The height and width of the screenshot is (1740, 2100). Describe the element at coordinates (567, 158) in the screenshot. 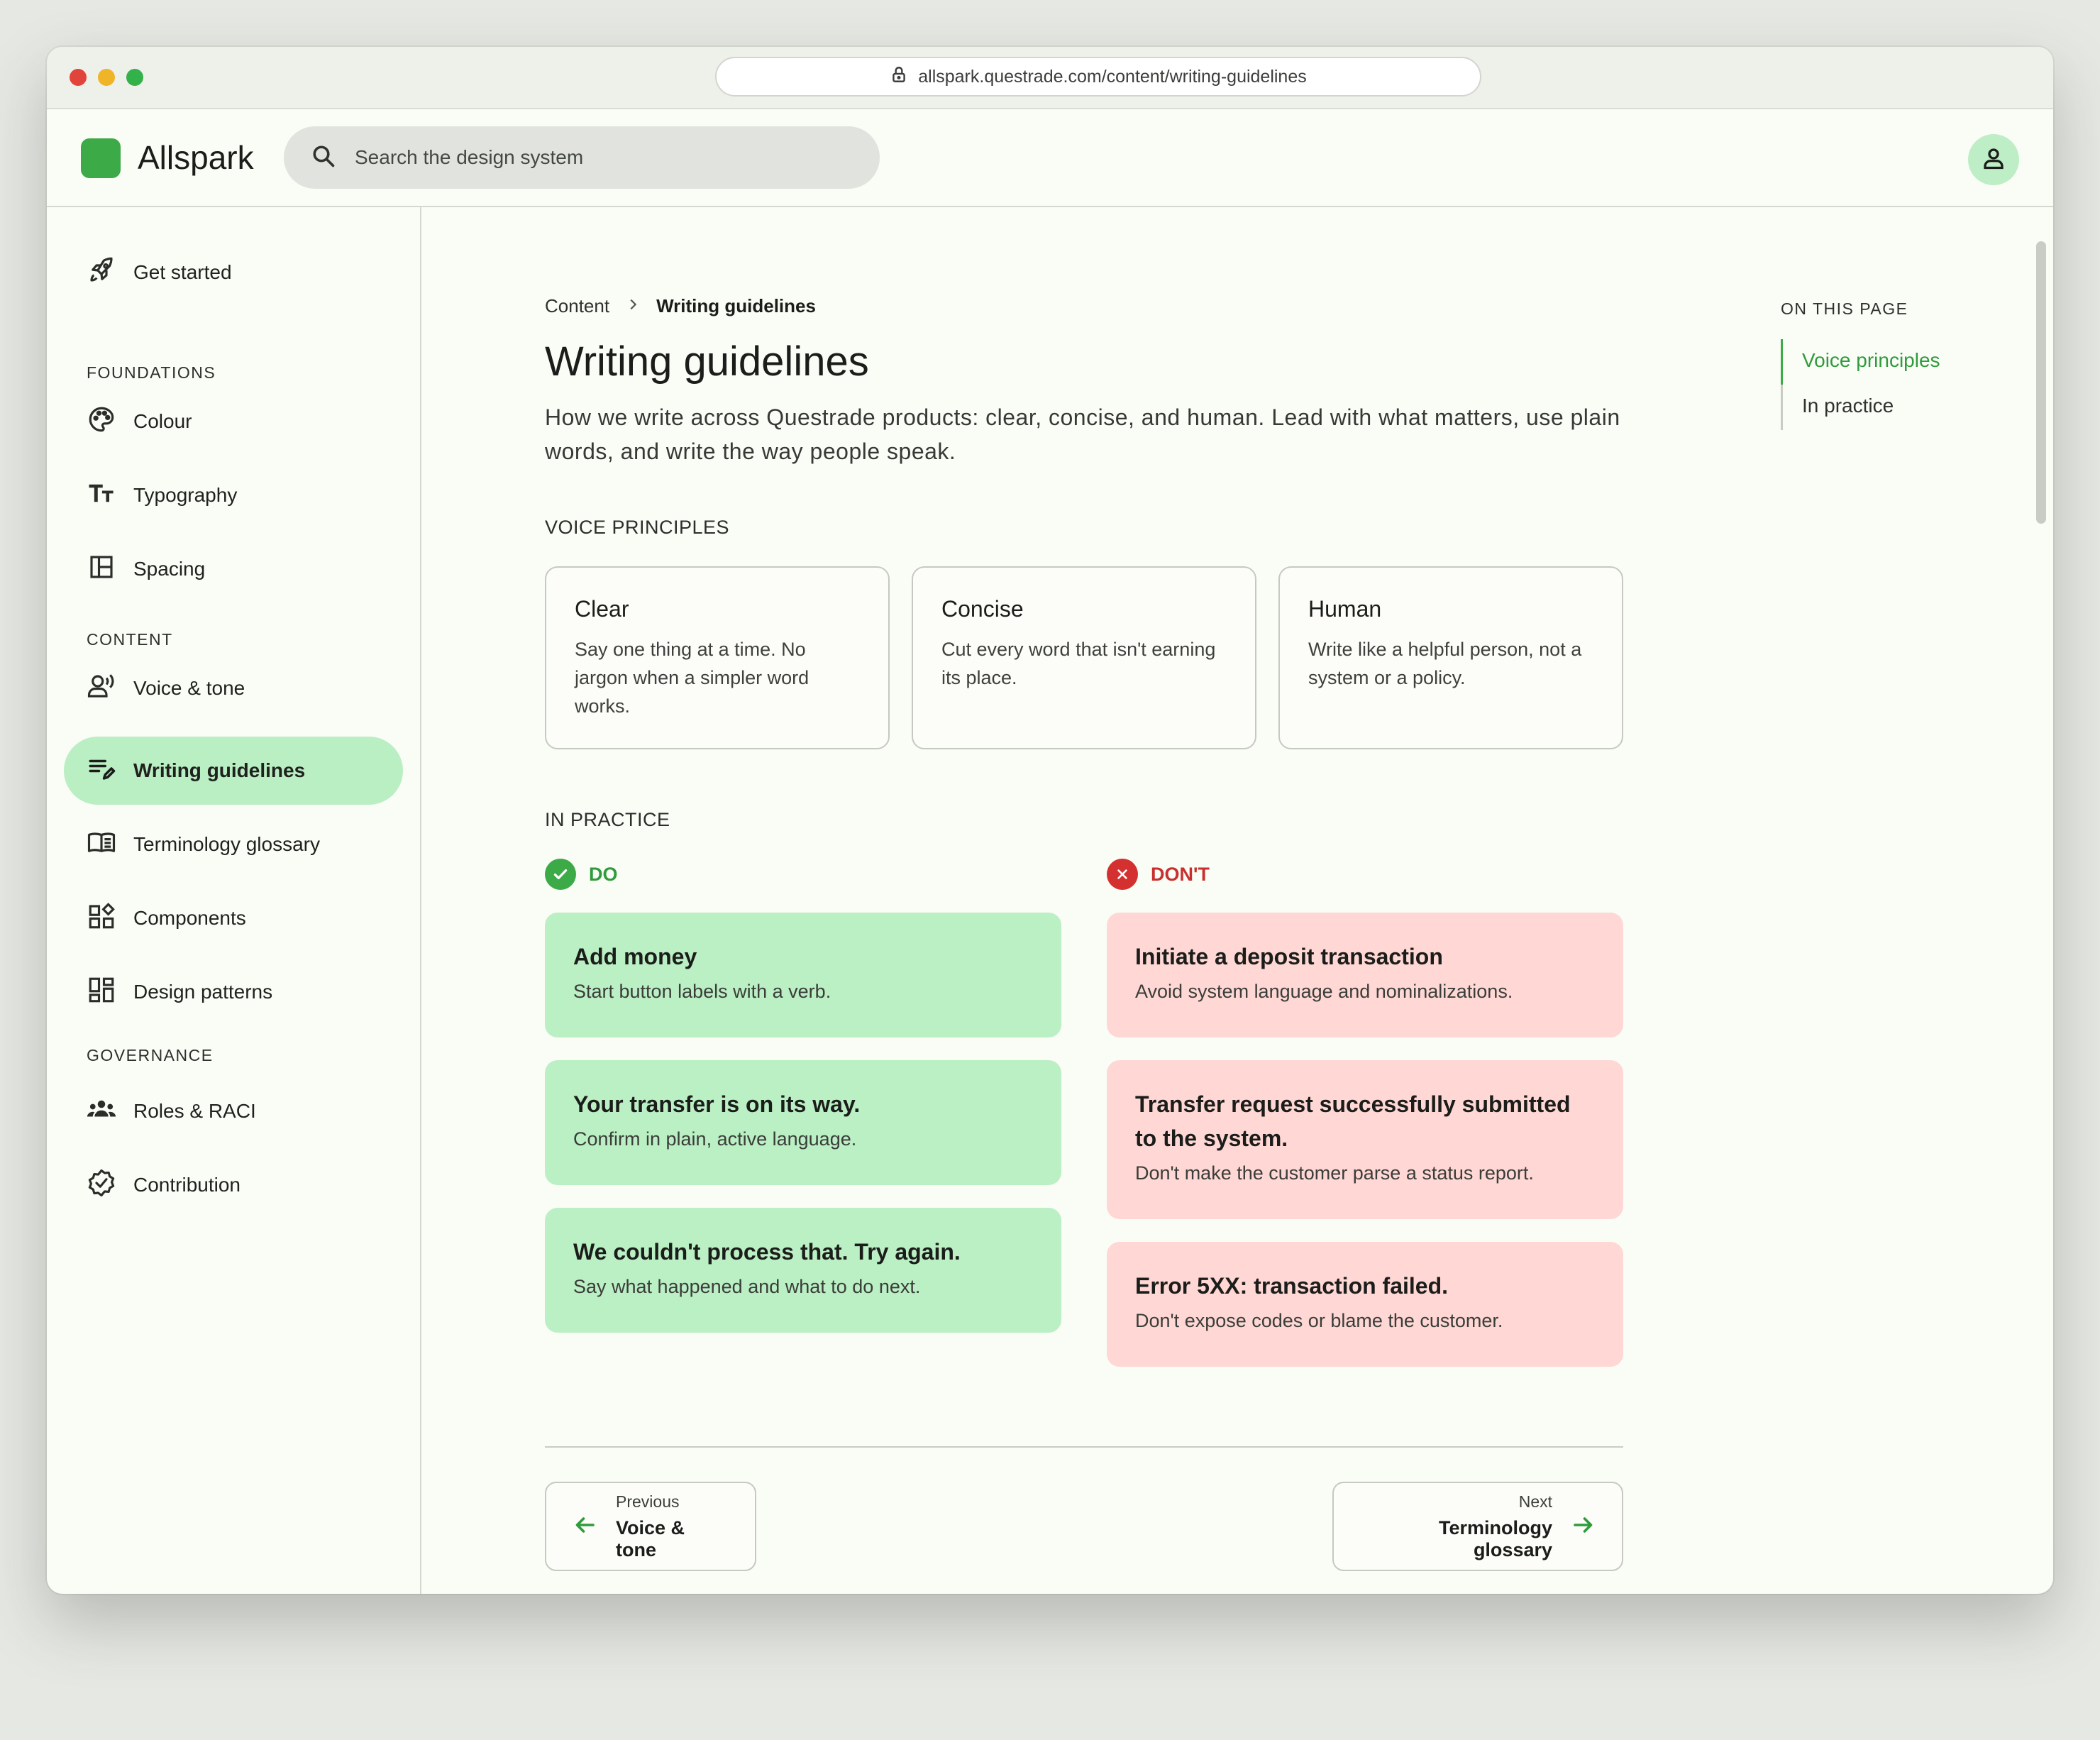

I see `search-input` at that location.